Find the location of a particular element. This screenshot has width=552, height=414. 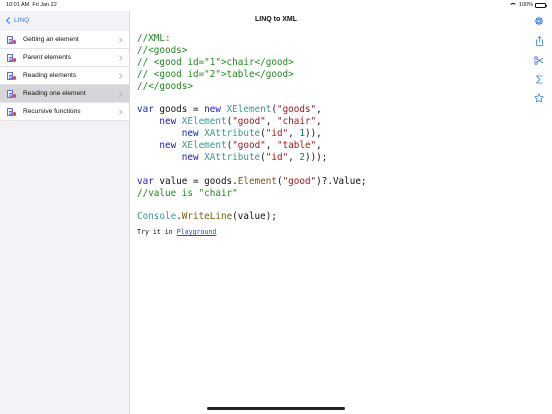

code-token: //</goods> is located at coordinates (165, 86).